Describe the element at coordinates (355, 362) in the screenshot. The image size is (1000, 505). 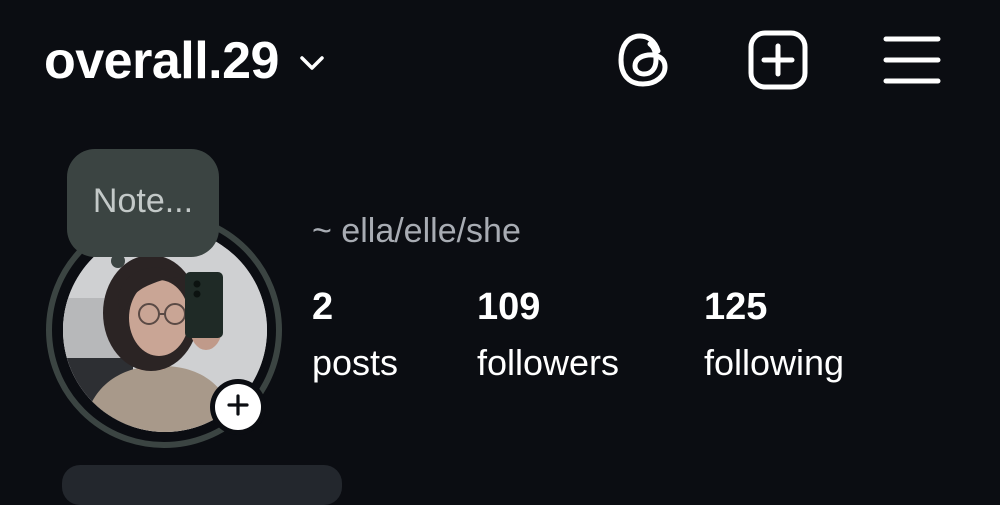
I see `posts-count-label: posts` at that location.